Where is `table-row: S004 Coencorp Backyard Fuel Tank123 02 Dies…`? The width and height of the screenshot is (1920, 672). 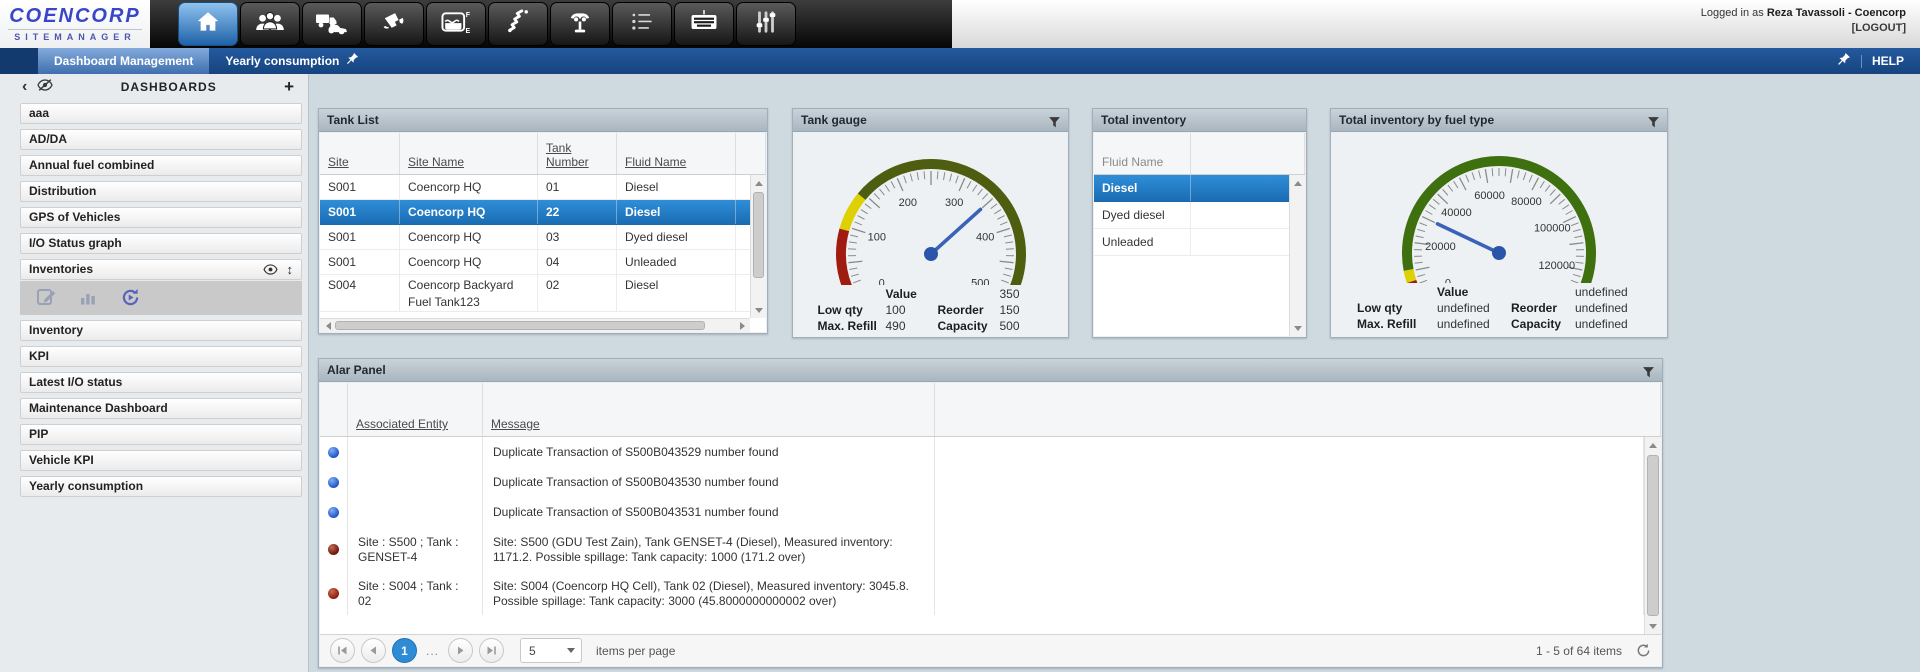
table-row: S004 Coencorp Backyard Fuel Tank123 02 Dies… is located at coordinates (543, 293).